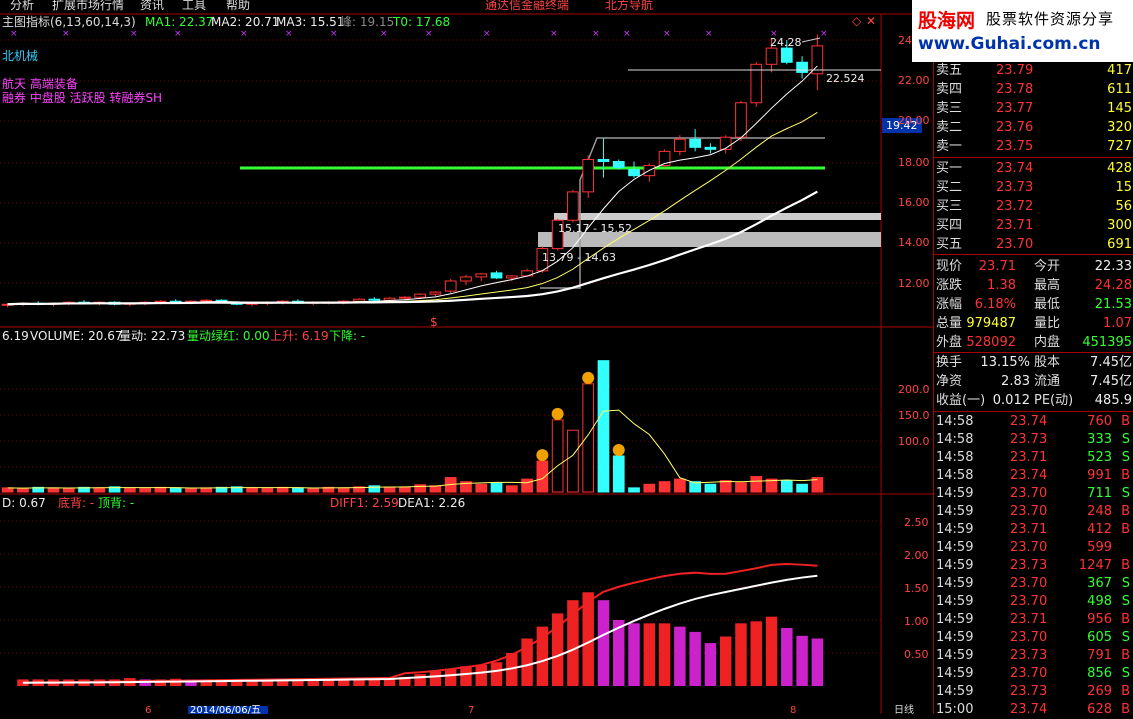 Image resolution: width=1133 pixels, height=719 pixels. Describe the element at coordinates (1033, 128) in the screenshot. I see `ask-row: 卖二 23.76 320` at that location.